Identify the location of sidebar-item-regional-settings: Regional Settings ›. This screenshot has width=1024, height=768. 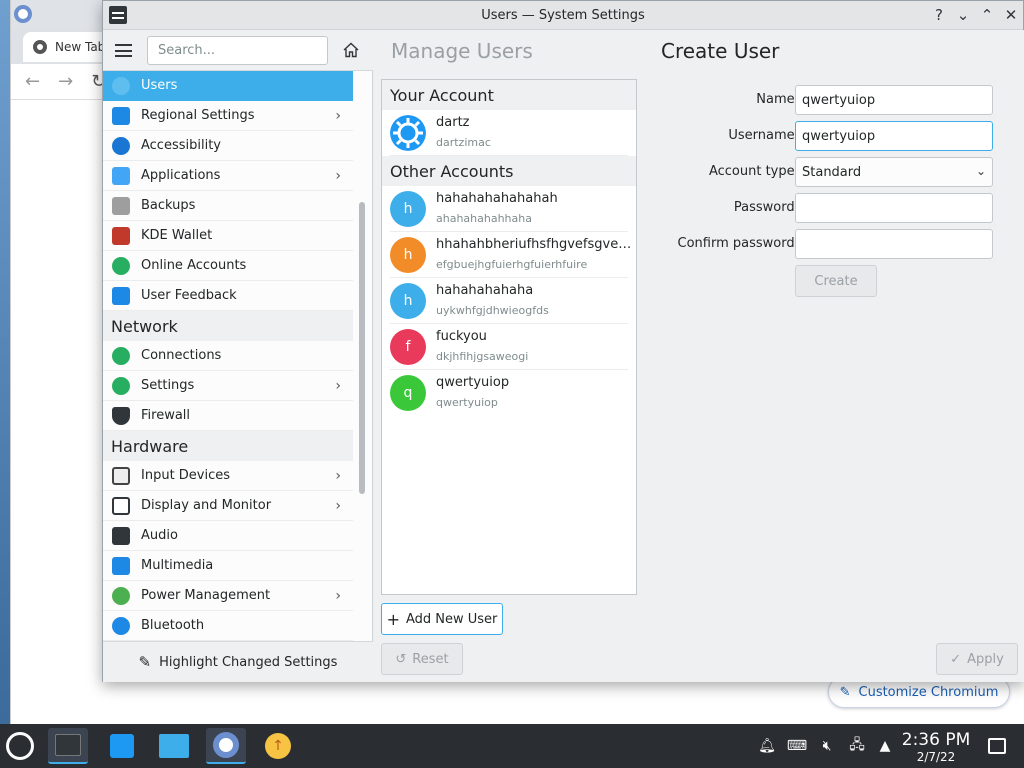
(228, 116).